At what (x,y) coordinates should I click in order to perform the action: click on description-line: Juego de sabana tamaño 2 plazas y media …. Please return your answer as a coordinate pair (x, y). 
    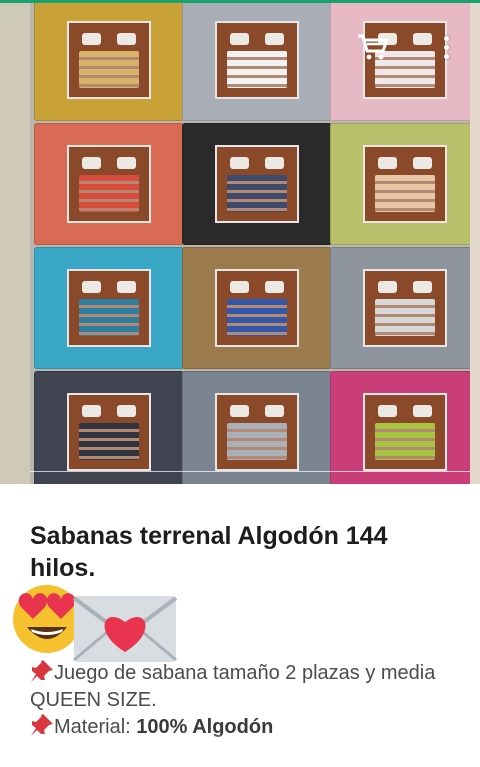
    Looking at the image, I should click on (233, 685).